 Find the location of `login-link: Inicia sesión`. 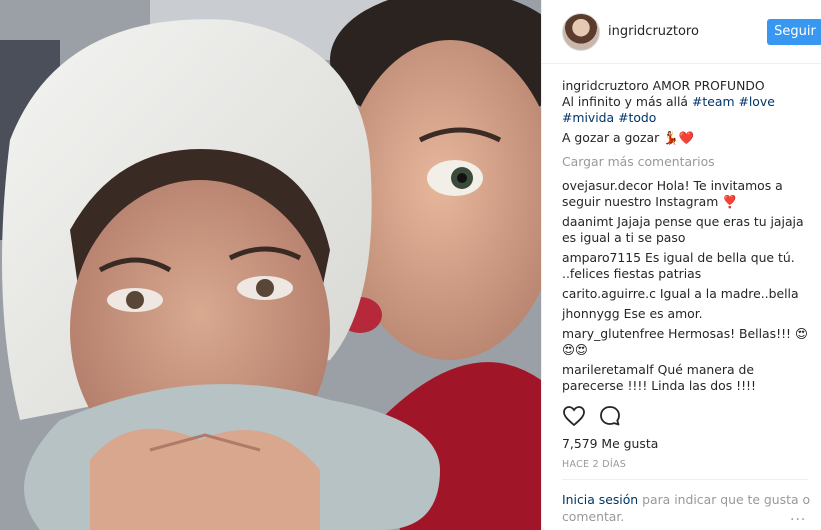

login-link: Inicia sesión is located at coordinates (600, 499).